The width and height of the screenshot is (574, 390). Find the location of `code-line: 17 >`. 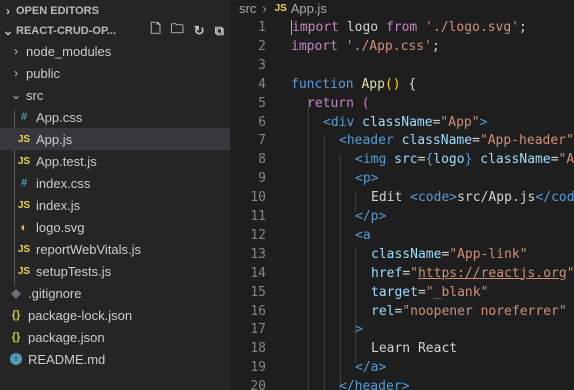

code-line: 17 > is located at coordinates (402, 329).